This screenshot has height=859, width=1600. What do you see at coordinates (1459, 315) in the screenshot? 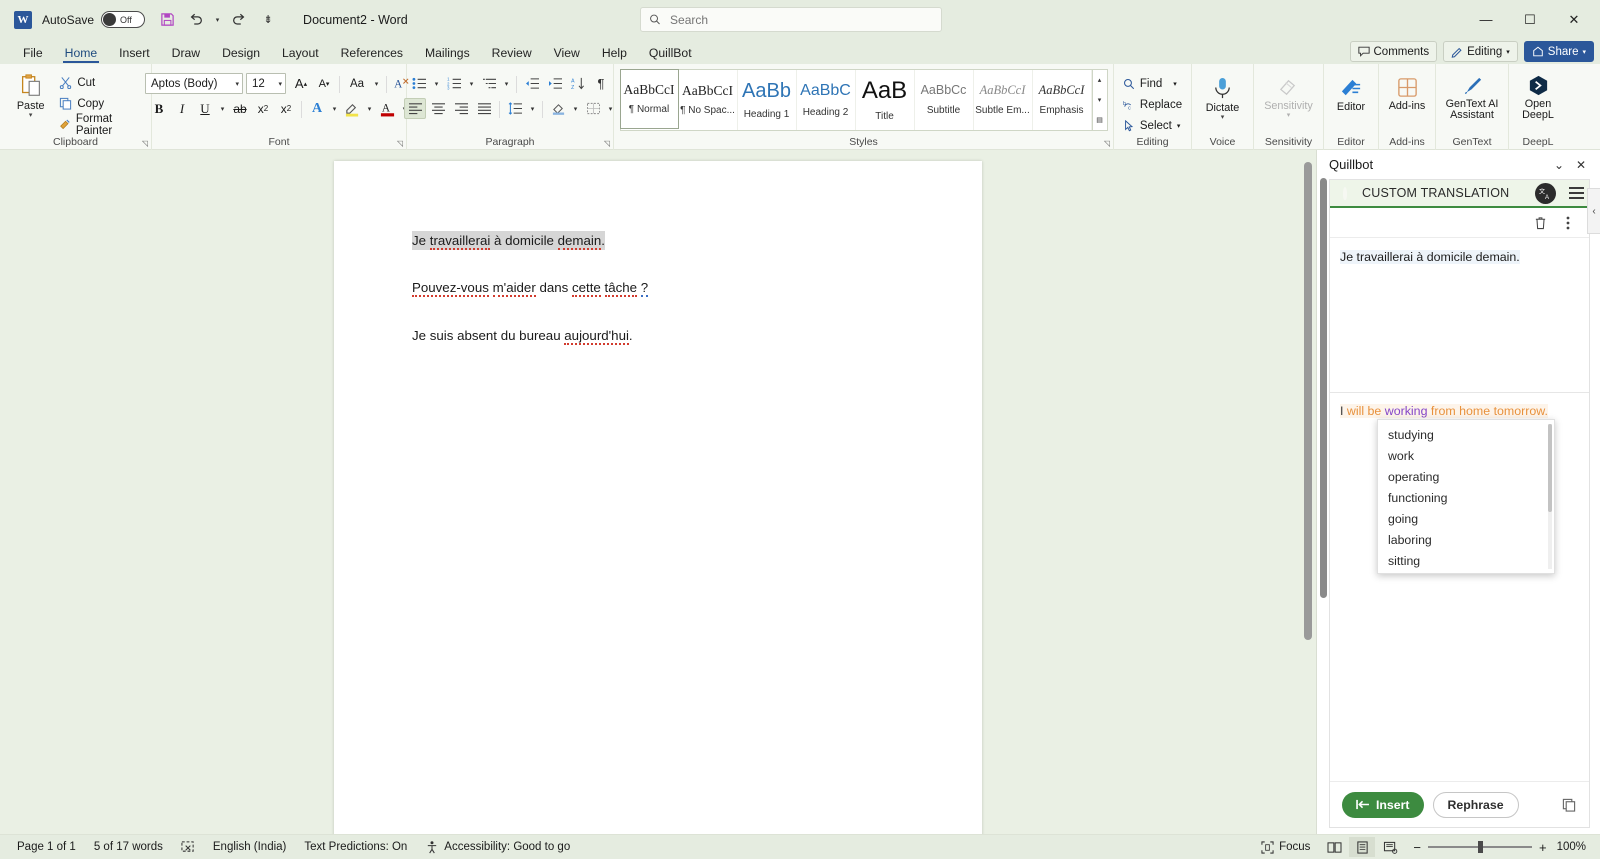
I see `source-text-area: Je travaillerai à domicile demain.` at bounding box center [1459, 315].